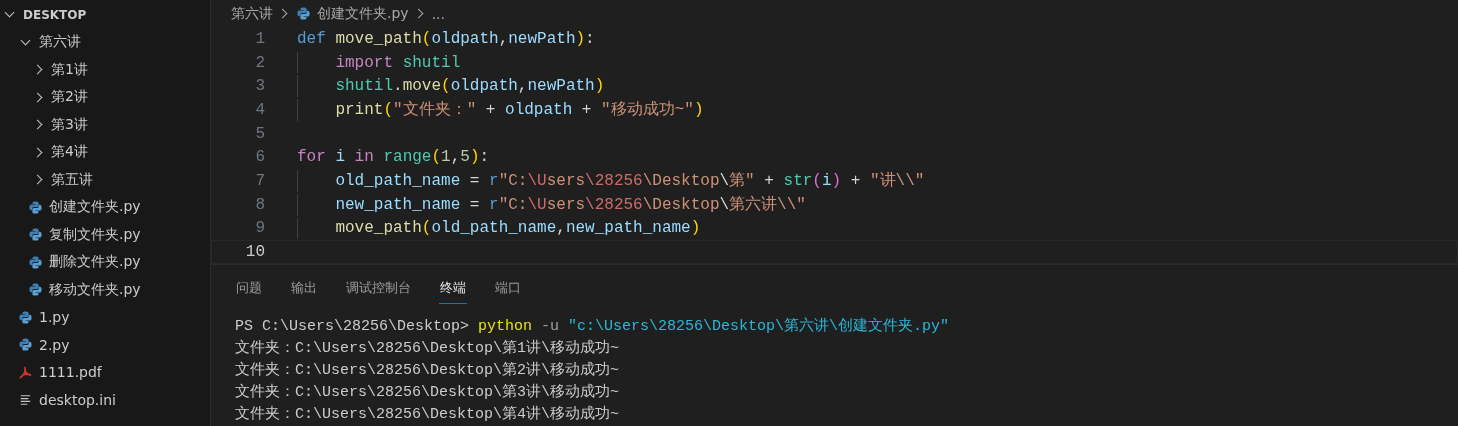  Describe the element at coordinates (259, 86) in the screenshot. I see `line-number: 3` at that location.